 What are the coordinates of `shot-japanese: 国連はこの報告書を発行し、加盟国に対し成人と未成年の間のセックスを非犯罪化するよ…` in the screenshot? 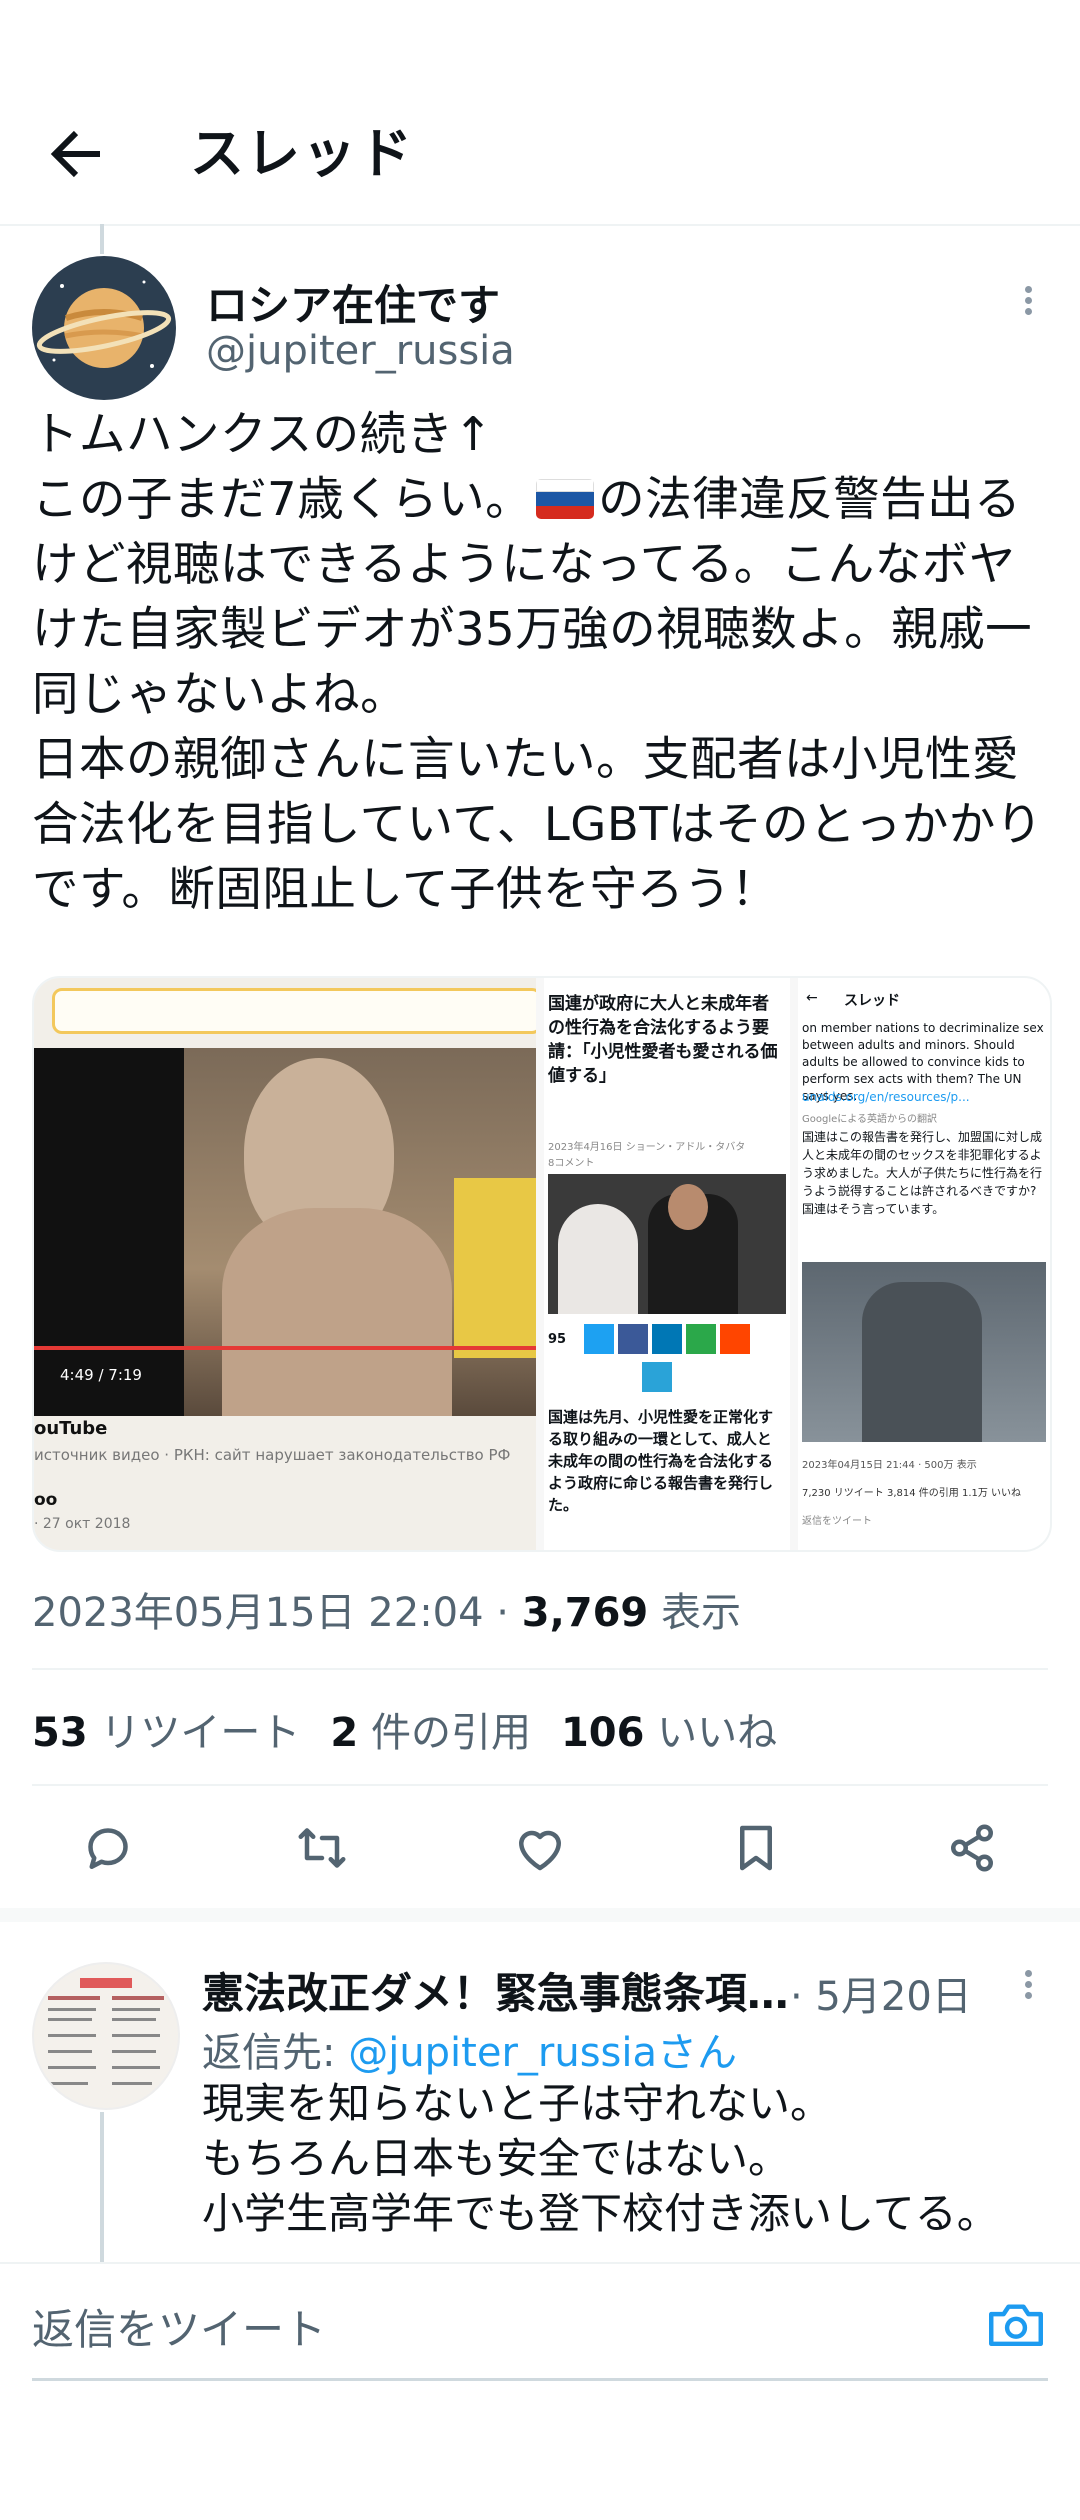 It's located at (922, 1173).